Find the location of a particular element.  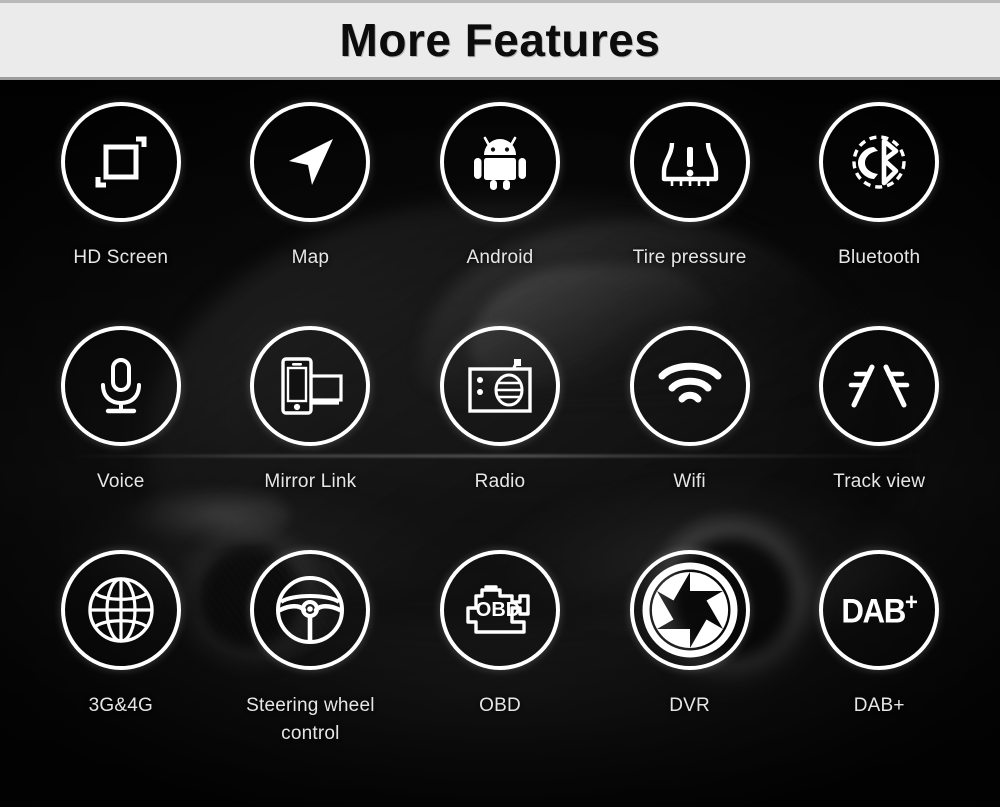

feature-item-radio: Radio is located at coordinates (500, 438).